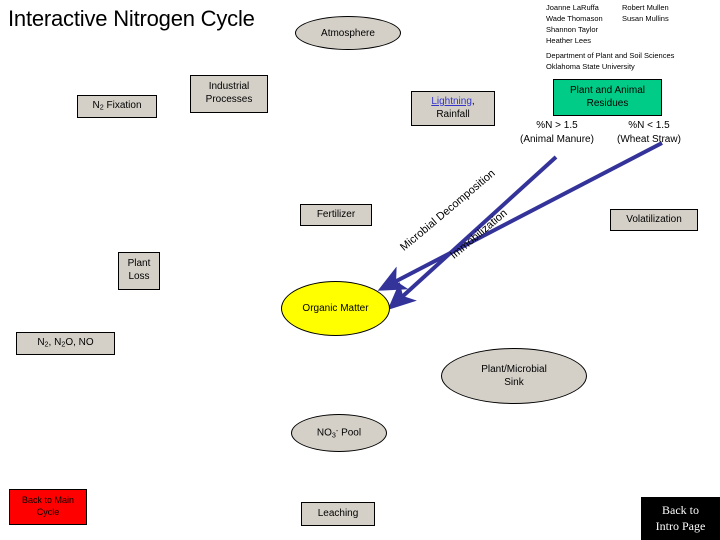 Image resolution: width=720 pixels, height=540 pixels. What do you see at coordinates (569, 40) in the screenshot?
I see `author-name: Heather Lees` at bounding box center [569, 40].